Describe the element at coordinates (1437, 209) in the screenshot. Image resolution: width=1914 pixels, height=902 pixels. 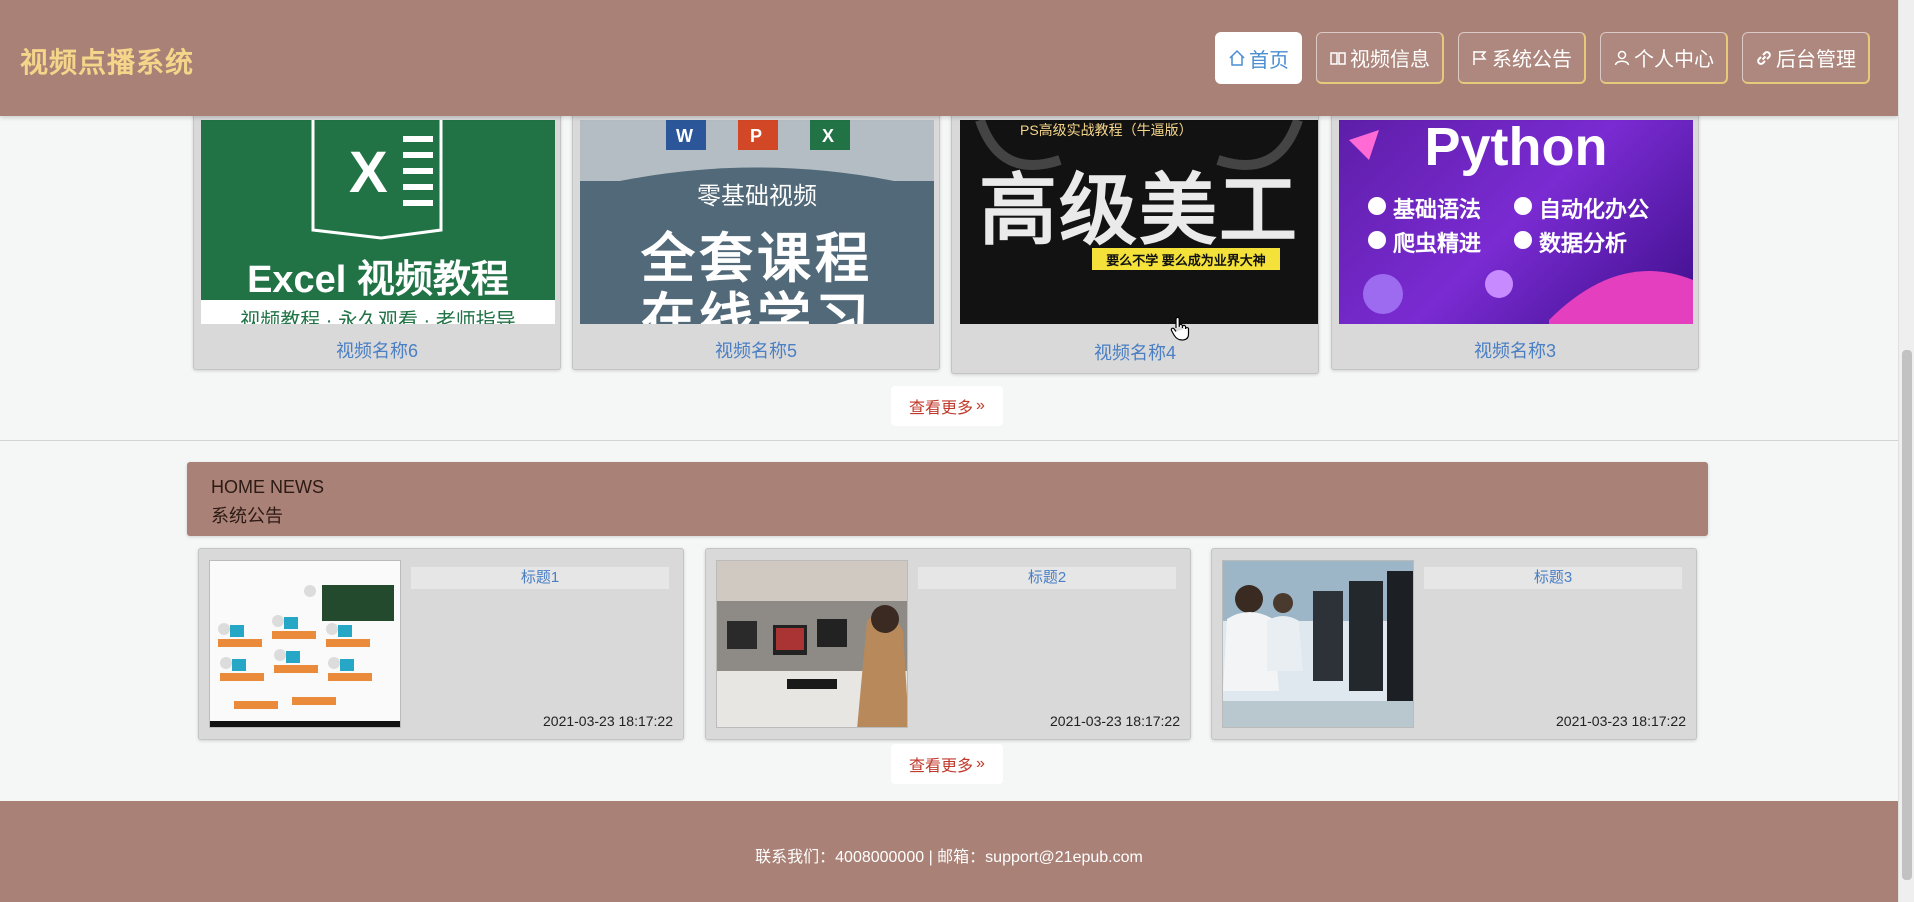
I see `python-feature-1: 基础语法` at that location.